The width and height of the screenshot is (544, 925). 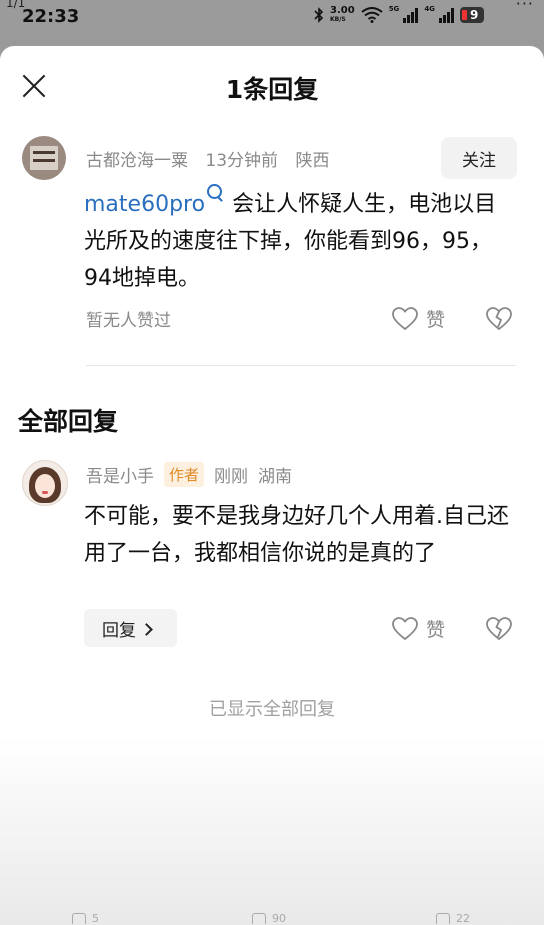 I want to click on page-title: 1条回复, so click(x=272, y=89).